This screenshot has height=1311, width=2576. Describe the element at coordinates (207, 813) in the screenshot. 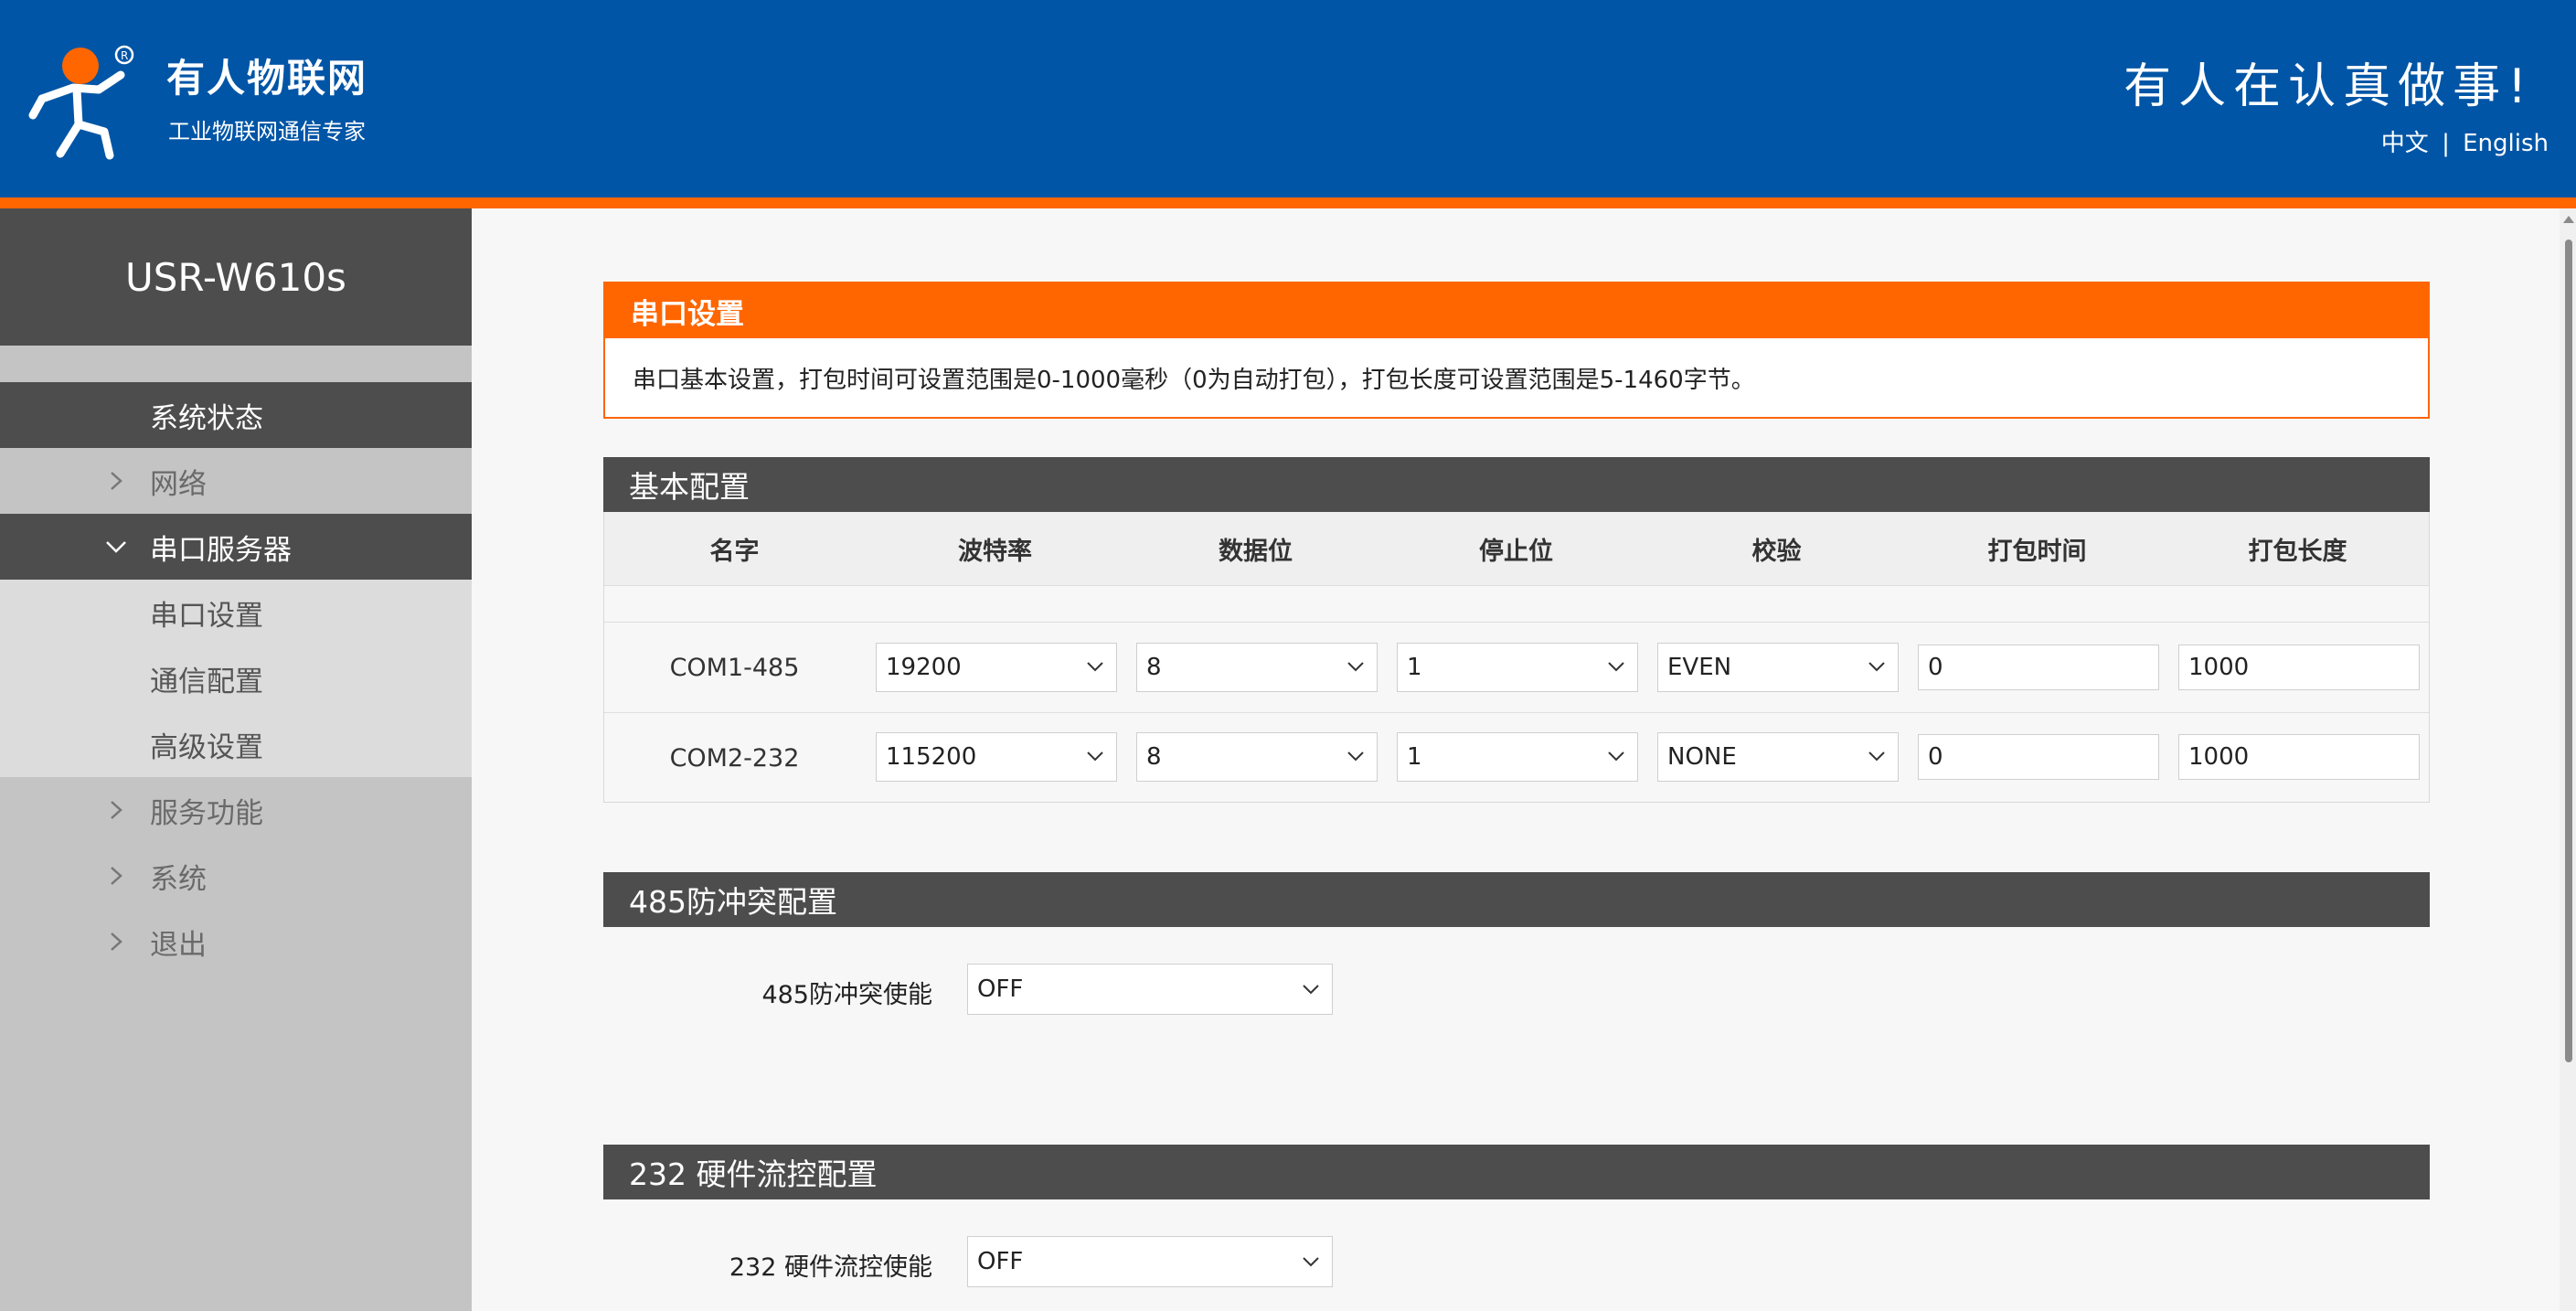

I see `sidebar-item-label: 服务功能` at that location.